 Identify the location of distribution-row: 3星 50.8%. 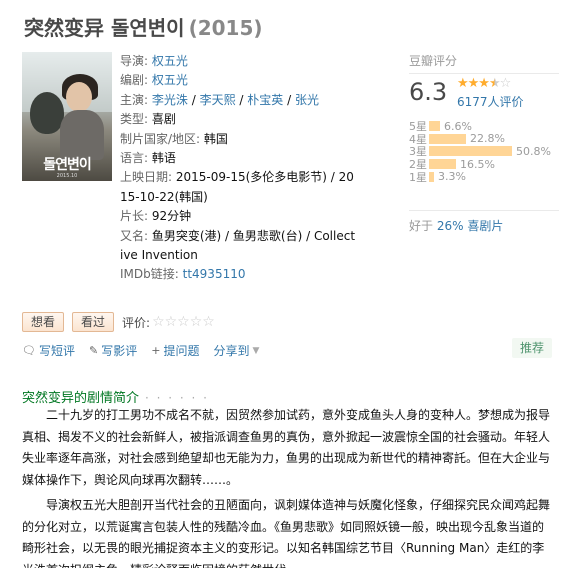
(484, 151).